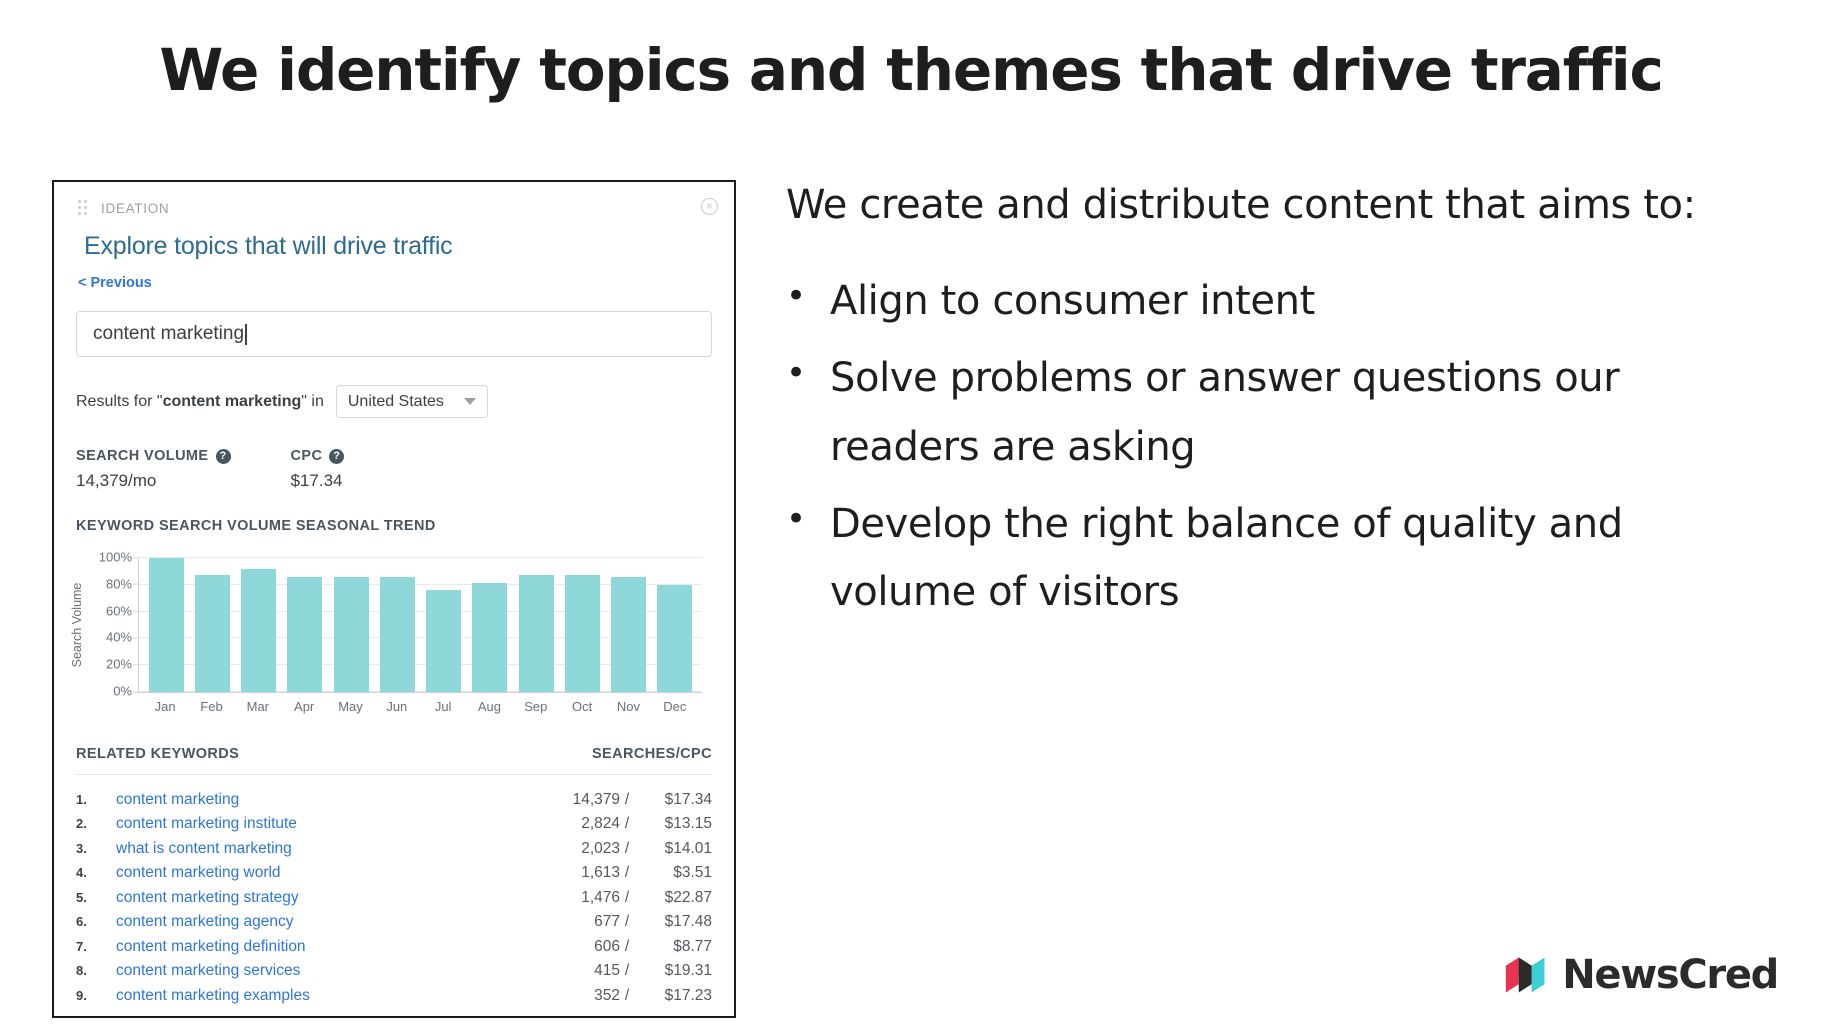  Describe the element at coordinates (395, 283) in the screenshot. I see `previous-link: < Previous` at that location.